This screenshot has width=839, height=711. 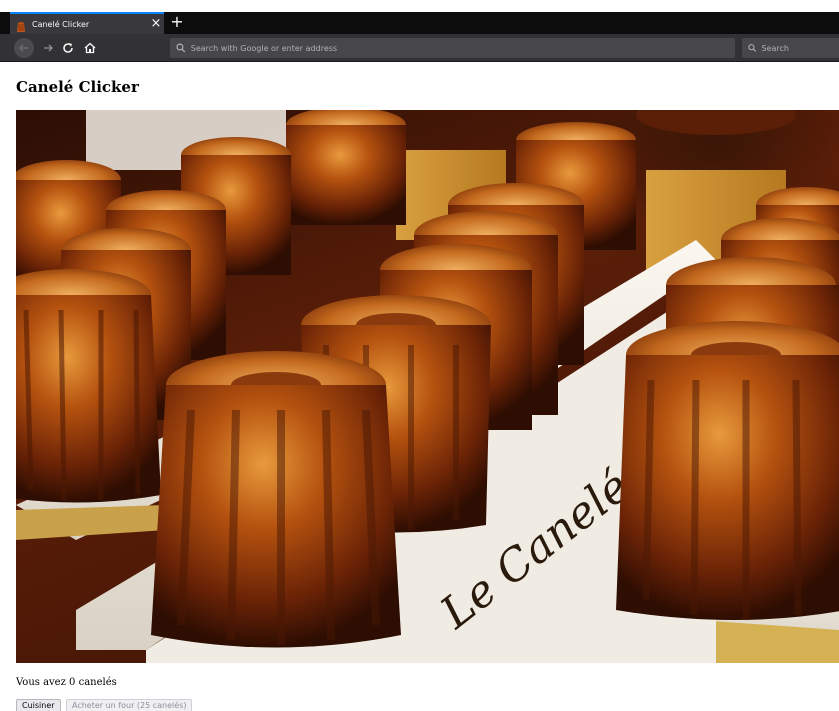 What do you see at coordinates (462, 48) in the screenshot?
I see `address-input` at bounding box center [462, 48].